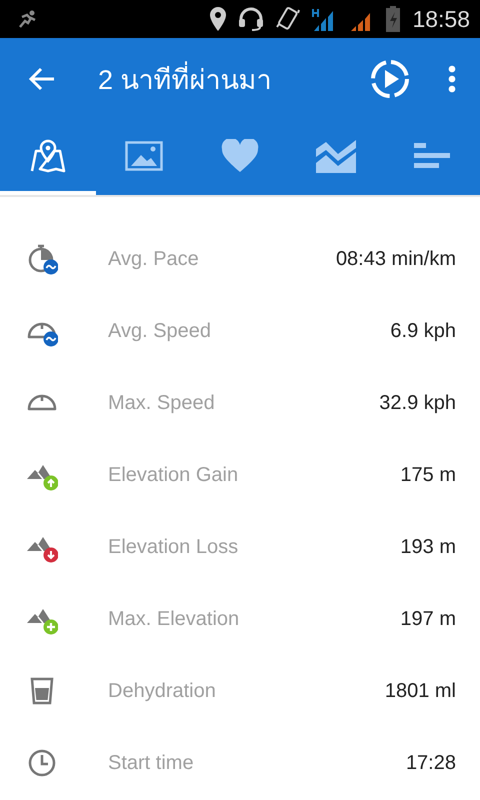  What do you see at coordinates (144, 155) in the screenshot?
I see `image-icon` at bounding box center [144, 155].